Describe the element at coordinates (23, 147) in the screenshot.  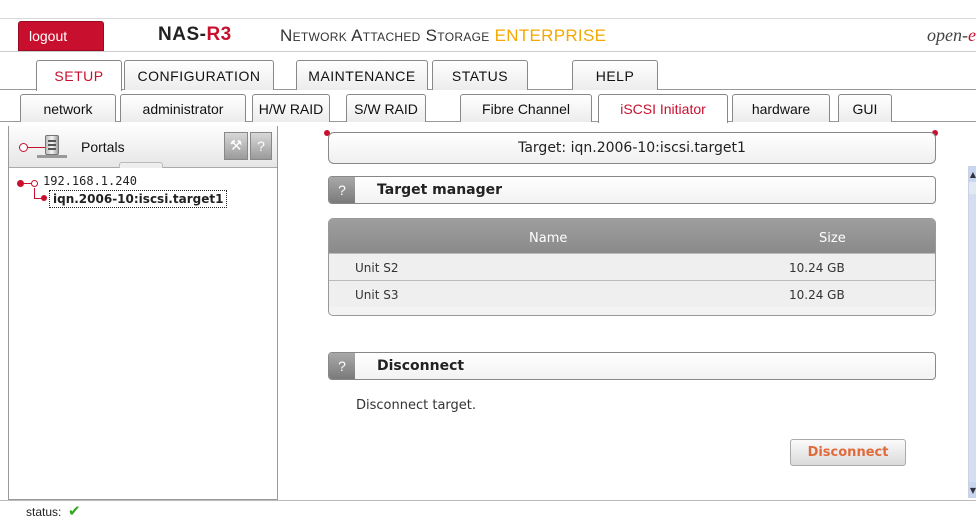
I see `portal-node-icon` at that location.